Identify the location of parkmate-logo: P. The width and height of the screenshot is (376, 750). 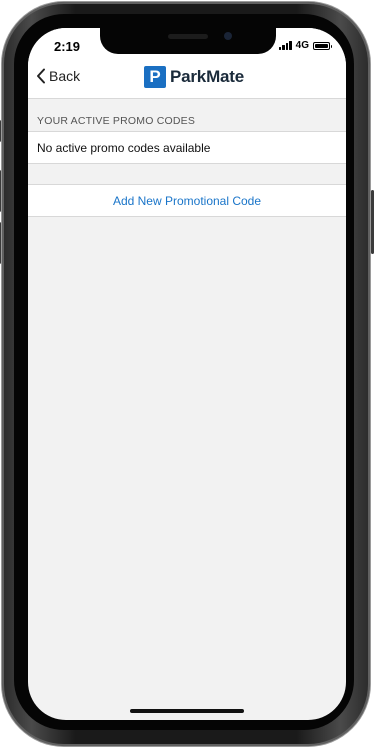
(155, 77).